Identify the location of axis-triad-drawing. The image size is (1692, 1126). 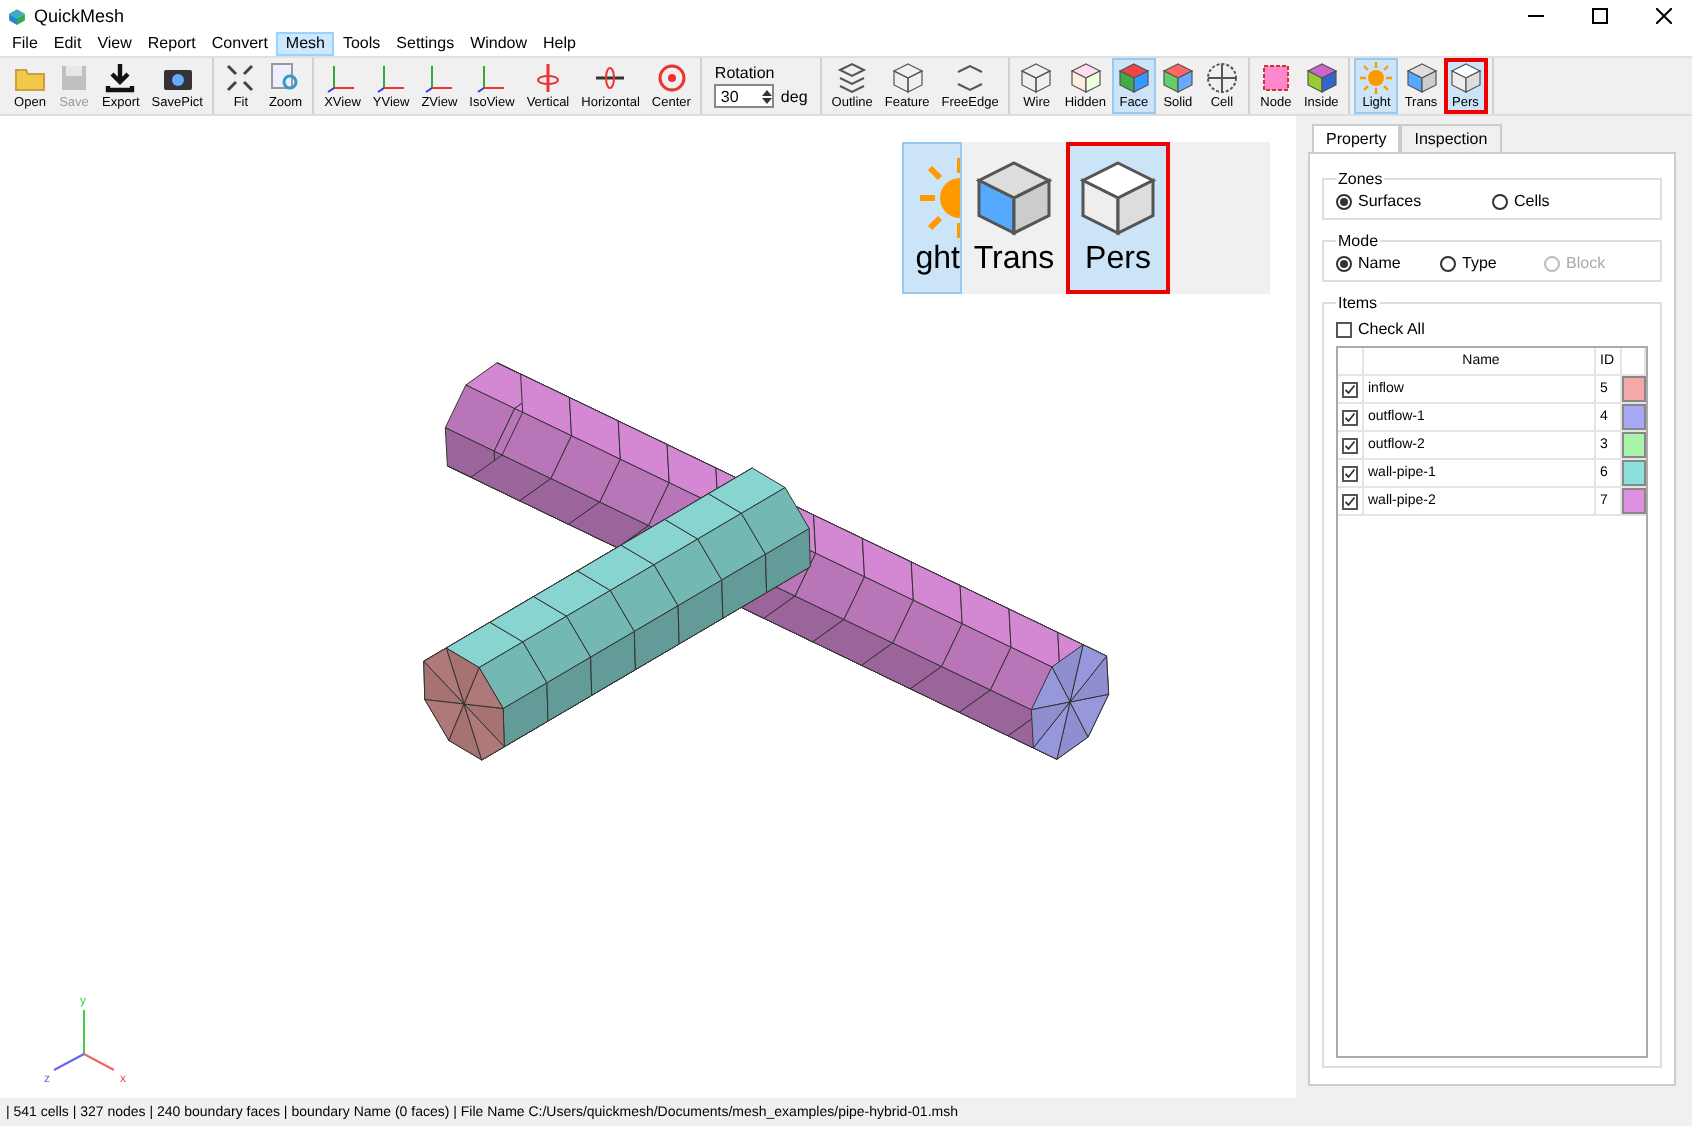
(84, 1040).